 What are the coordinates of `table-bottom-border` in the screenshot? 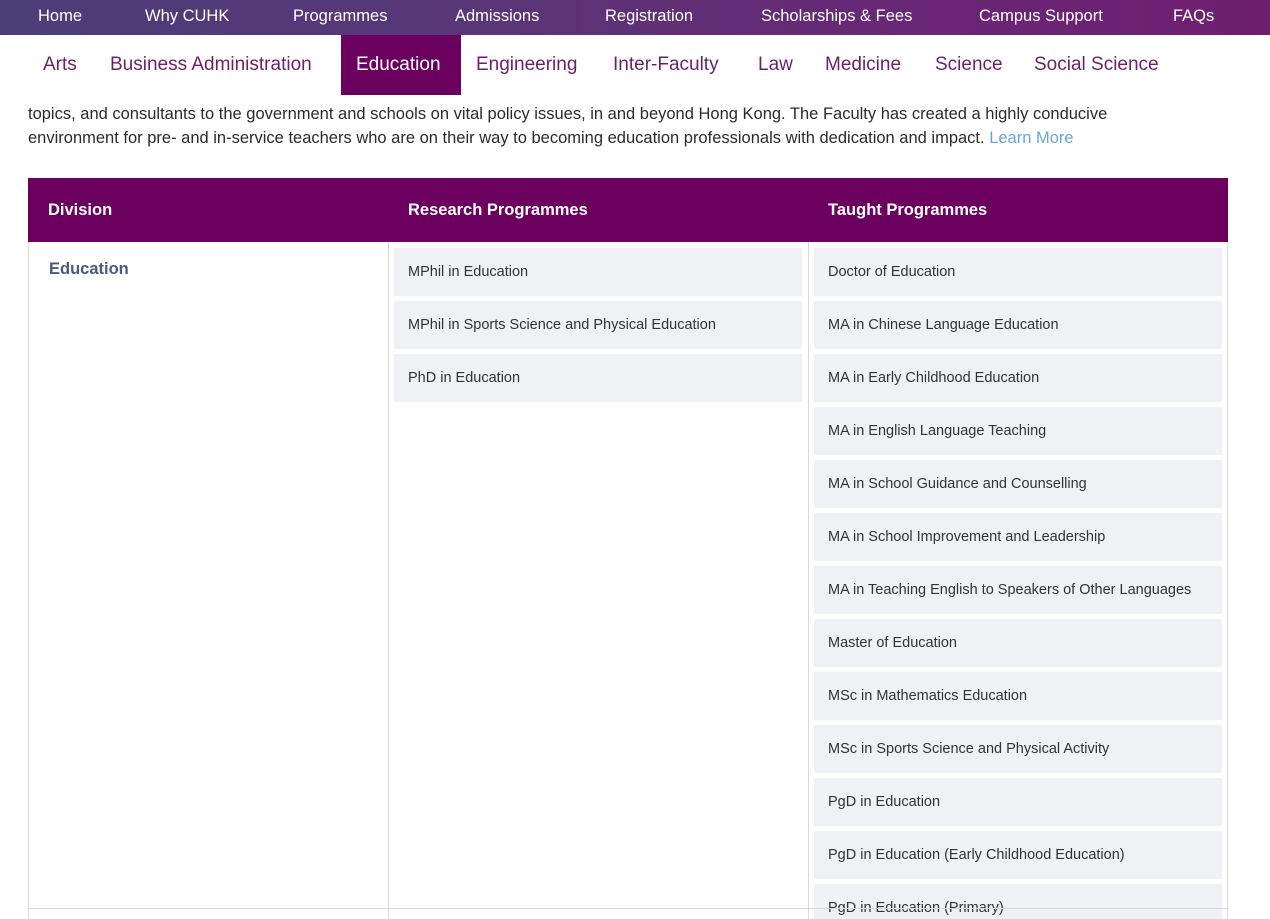 It's located at (629, 908).